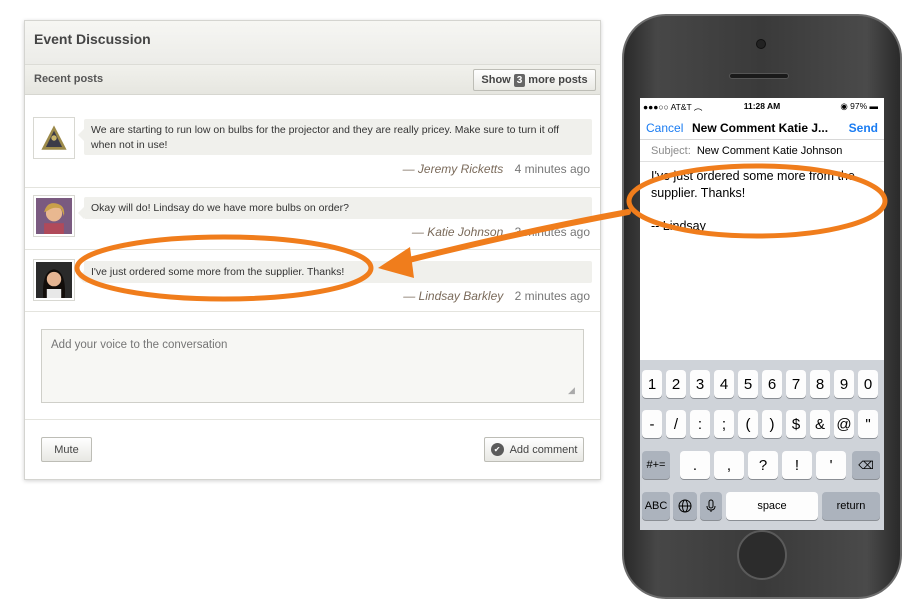 This screenshot has height=611, width=916. I want to click on backspace-key: ⌫, so click(866, 465).